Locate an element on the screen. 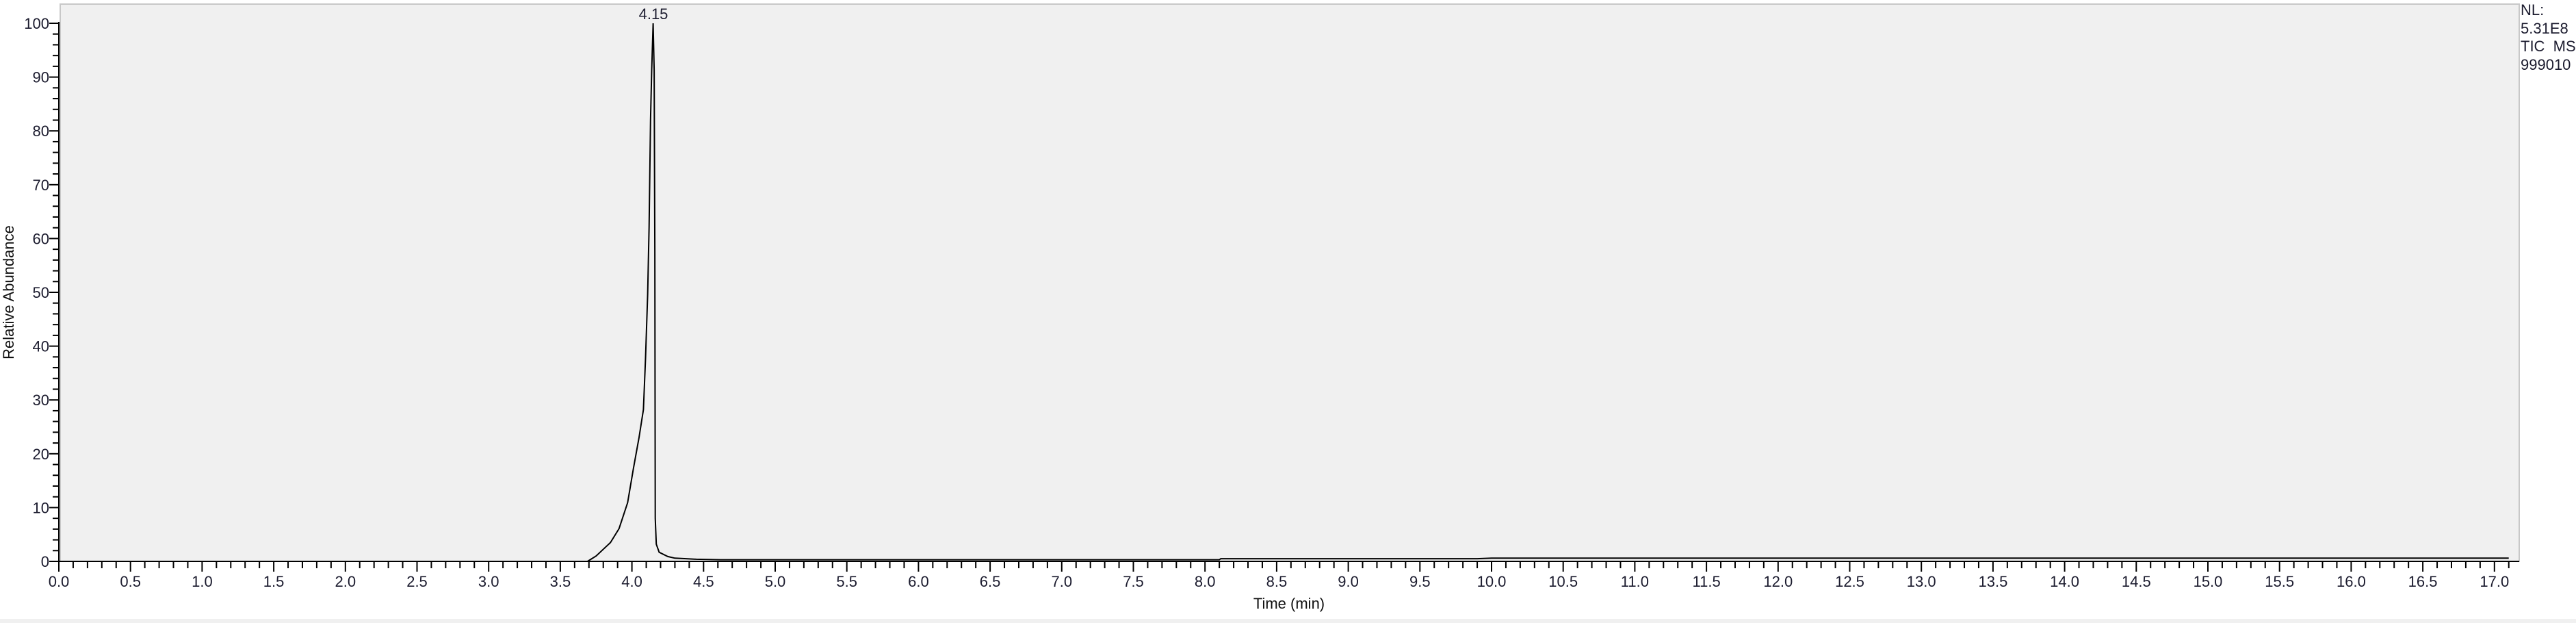 The width and height of the screenshot is (2576, 623). y-tick-label: 50 is located at coordinates (41, 292).